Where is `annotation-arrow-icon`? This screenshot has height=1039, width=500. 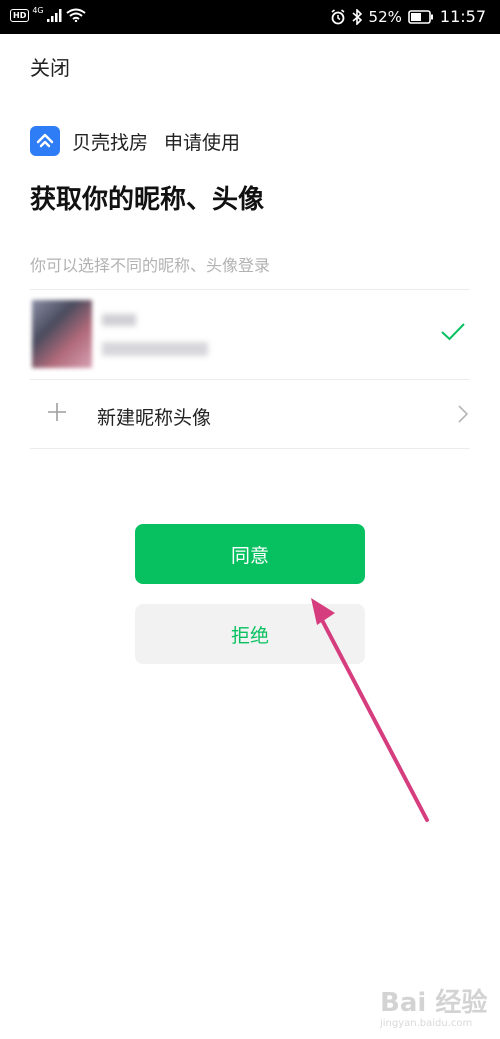
annotation-arrow-icon is located at coordinates (370, 710).